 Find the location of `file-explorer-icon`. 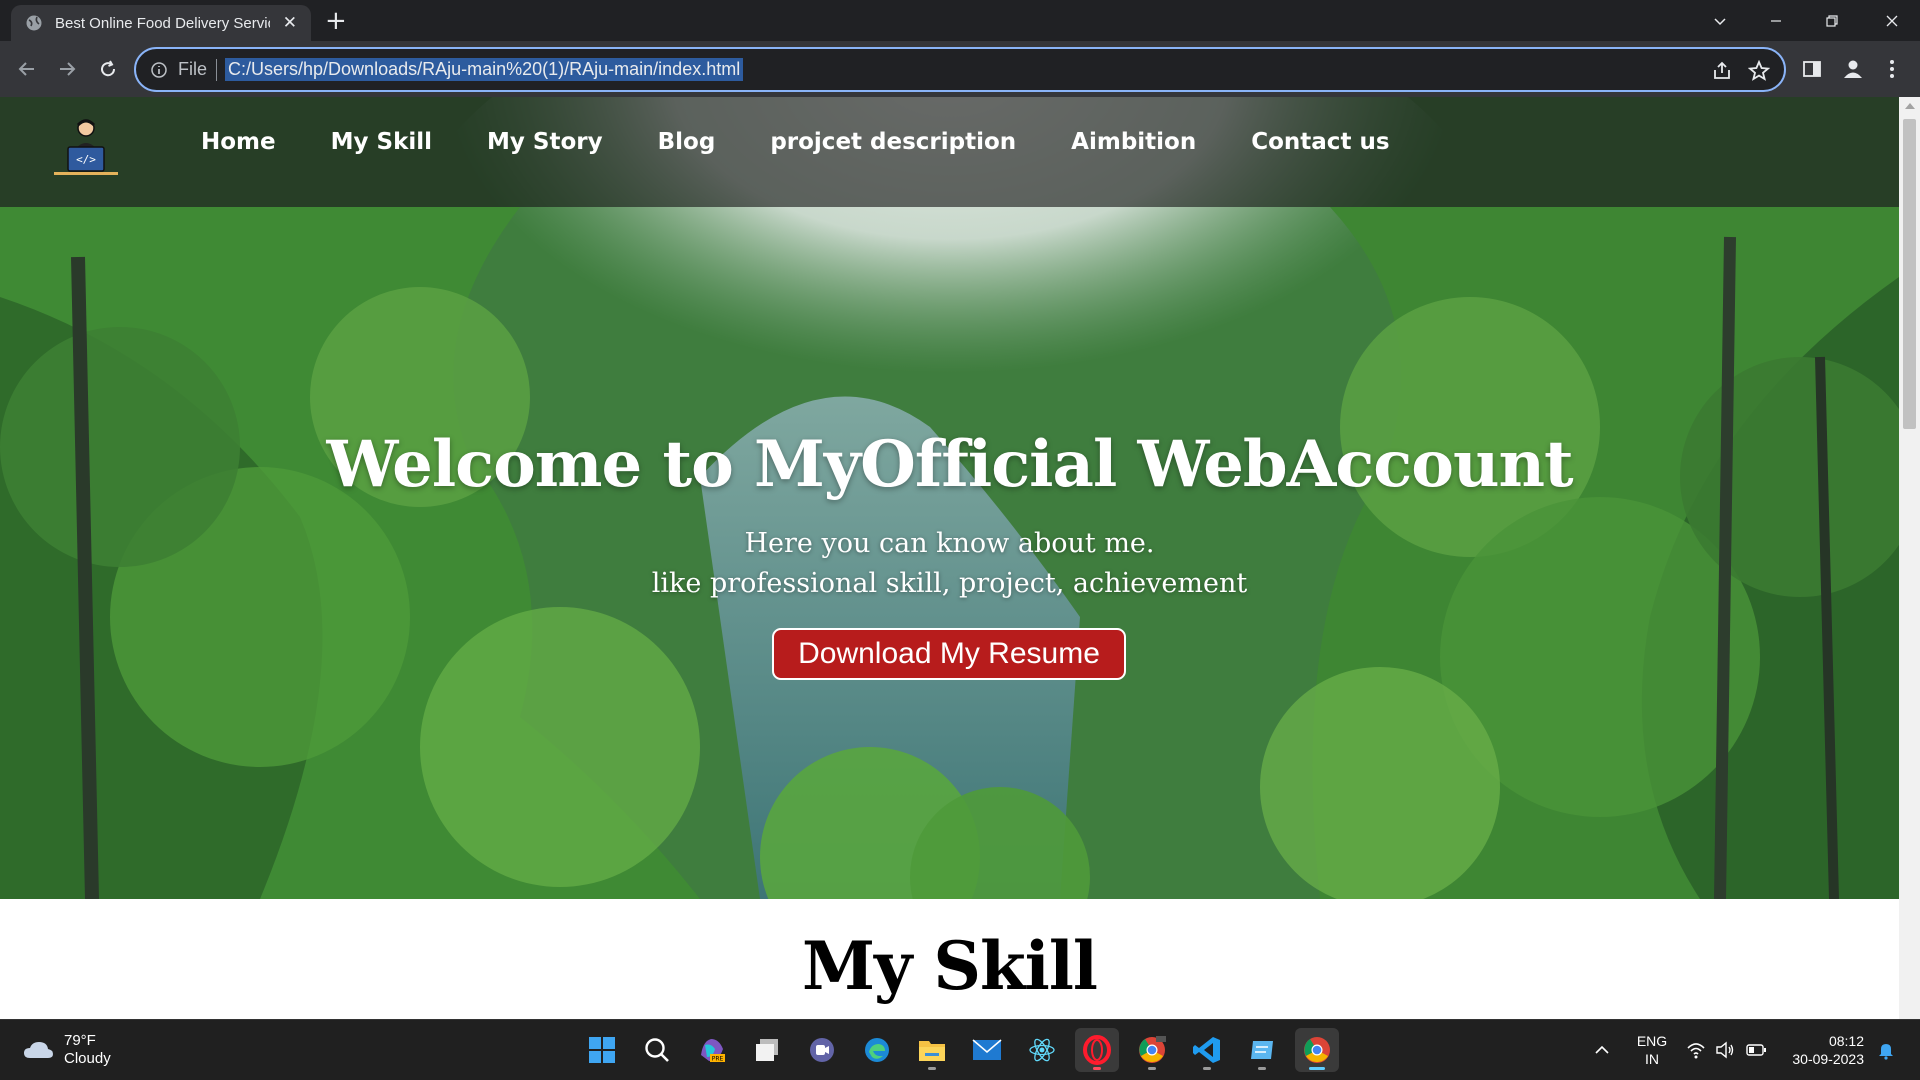

file-explorer-icon is located at coordinates (932, 1050).